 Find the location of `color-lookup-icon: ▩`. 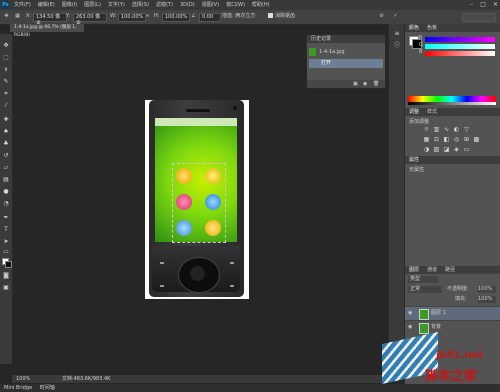

color-lookup-icon: ▩ is located at coordinates (476, 139).